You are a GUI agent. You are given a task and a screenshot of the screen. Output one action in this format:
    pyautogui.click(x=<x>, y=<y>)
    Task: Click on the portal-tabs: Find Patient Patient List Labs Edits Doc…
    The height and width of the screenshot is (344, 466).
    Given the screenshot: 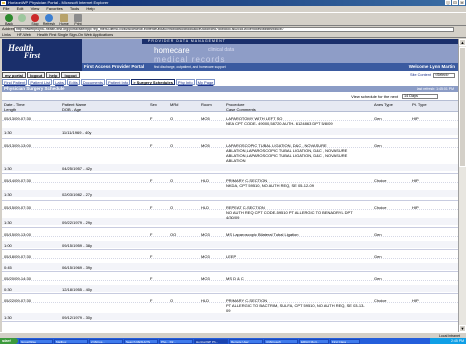 What is the action you would take?
    pyautogui.click(x=109, y=82)
    